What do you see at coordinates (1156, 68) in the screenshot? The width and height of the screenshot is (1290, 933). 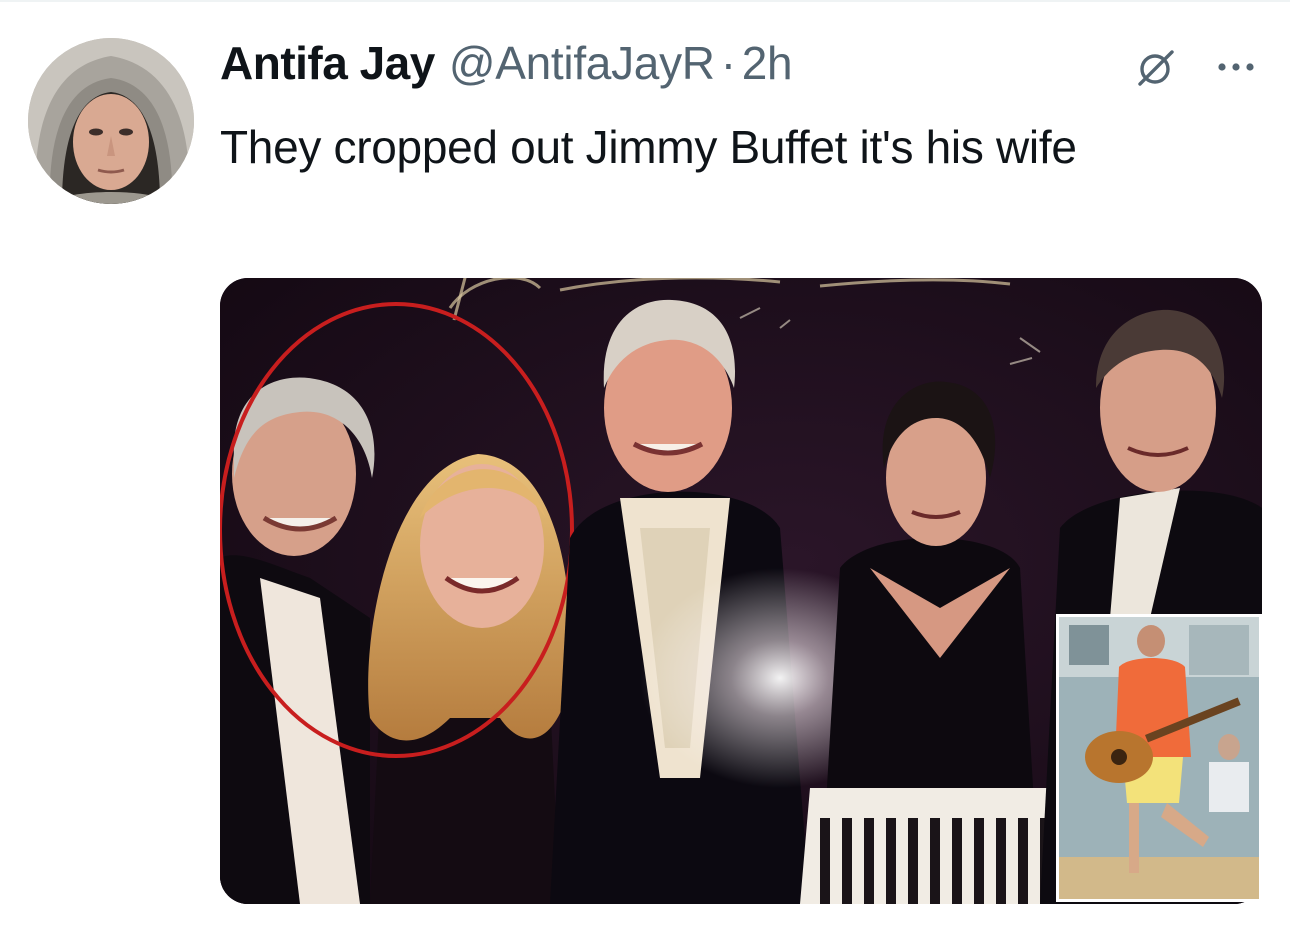 I see `grok-icon` at bounding box center [1156, 68].